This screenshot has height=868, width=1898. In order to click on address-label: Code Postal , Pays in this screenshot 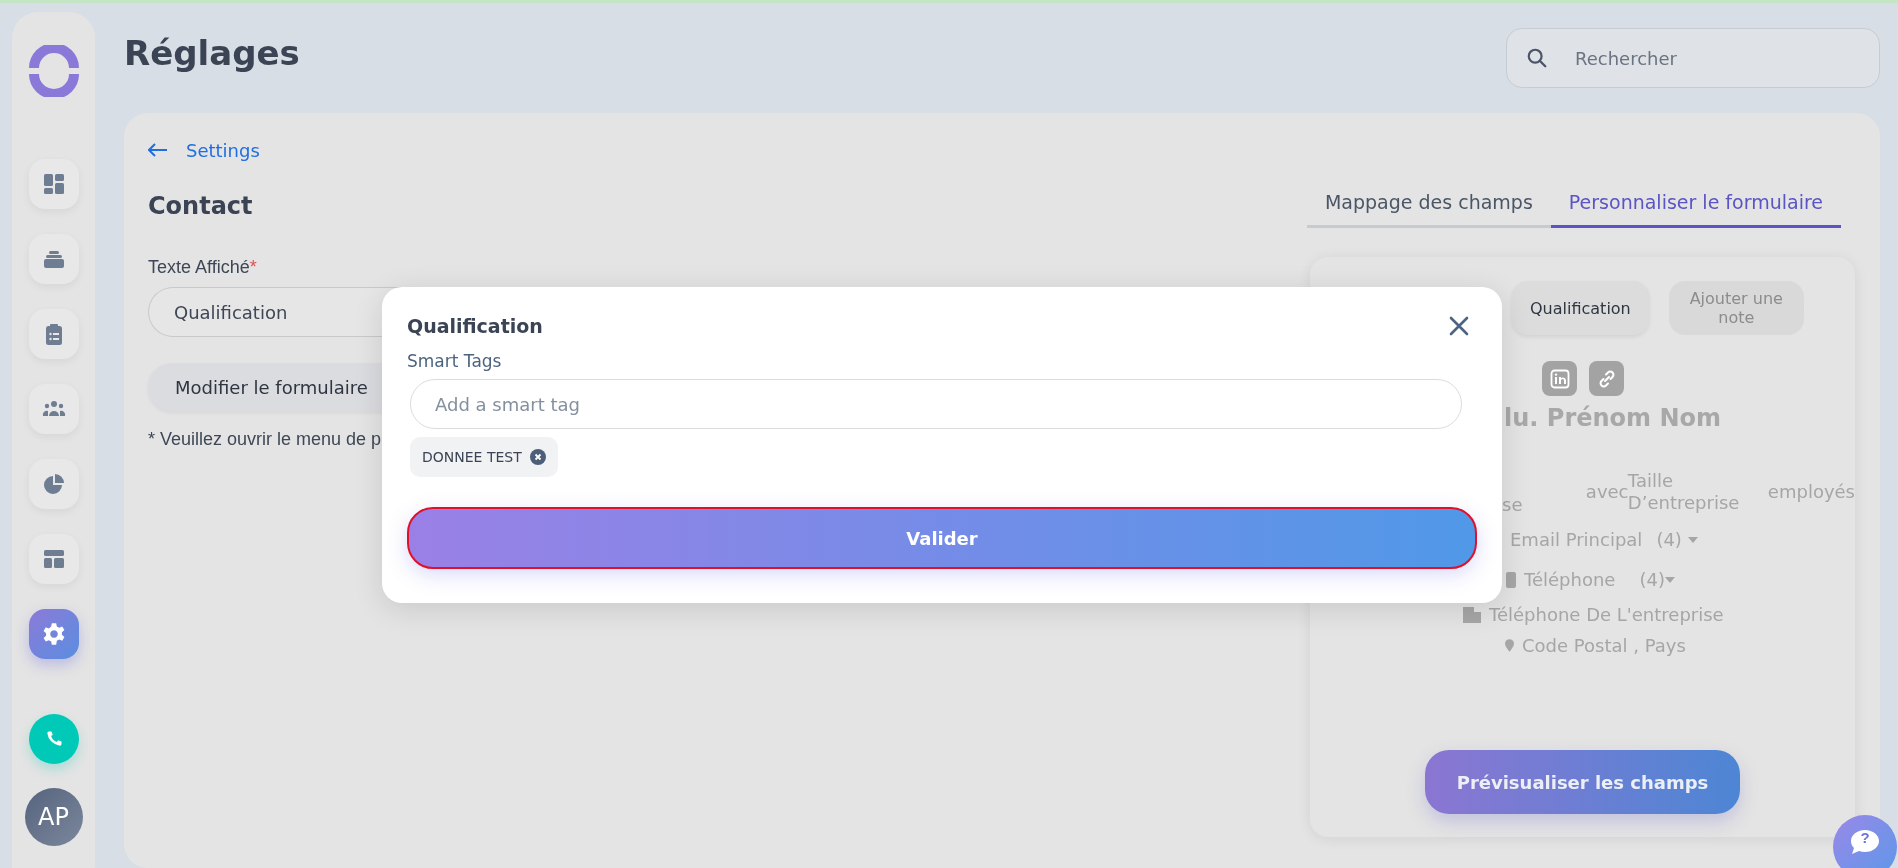, I will do `click(1604, 645)`.